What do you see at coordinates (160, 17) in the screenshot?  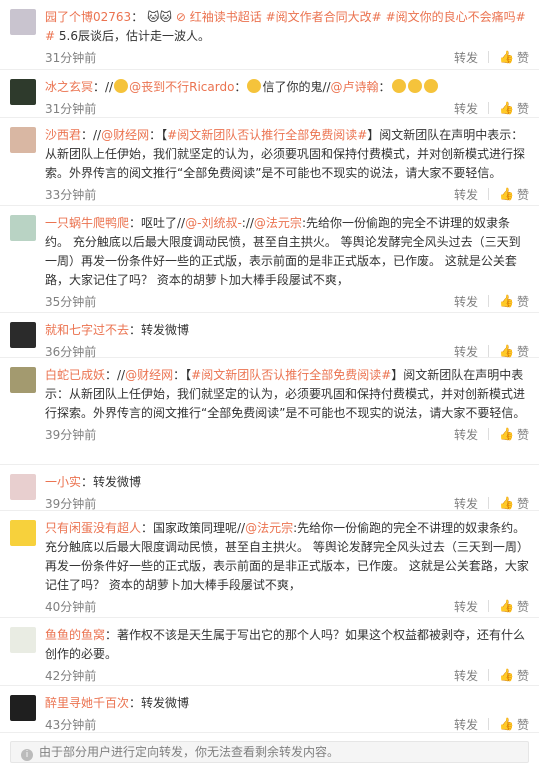 I see `emoji-icons: 🐱🐱` at bounding box center [160, 17].